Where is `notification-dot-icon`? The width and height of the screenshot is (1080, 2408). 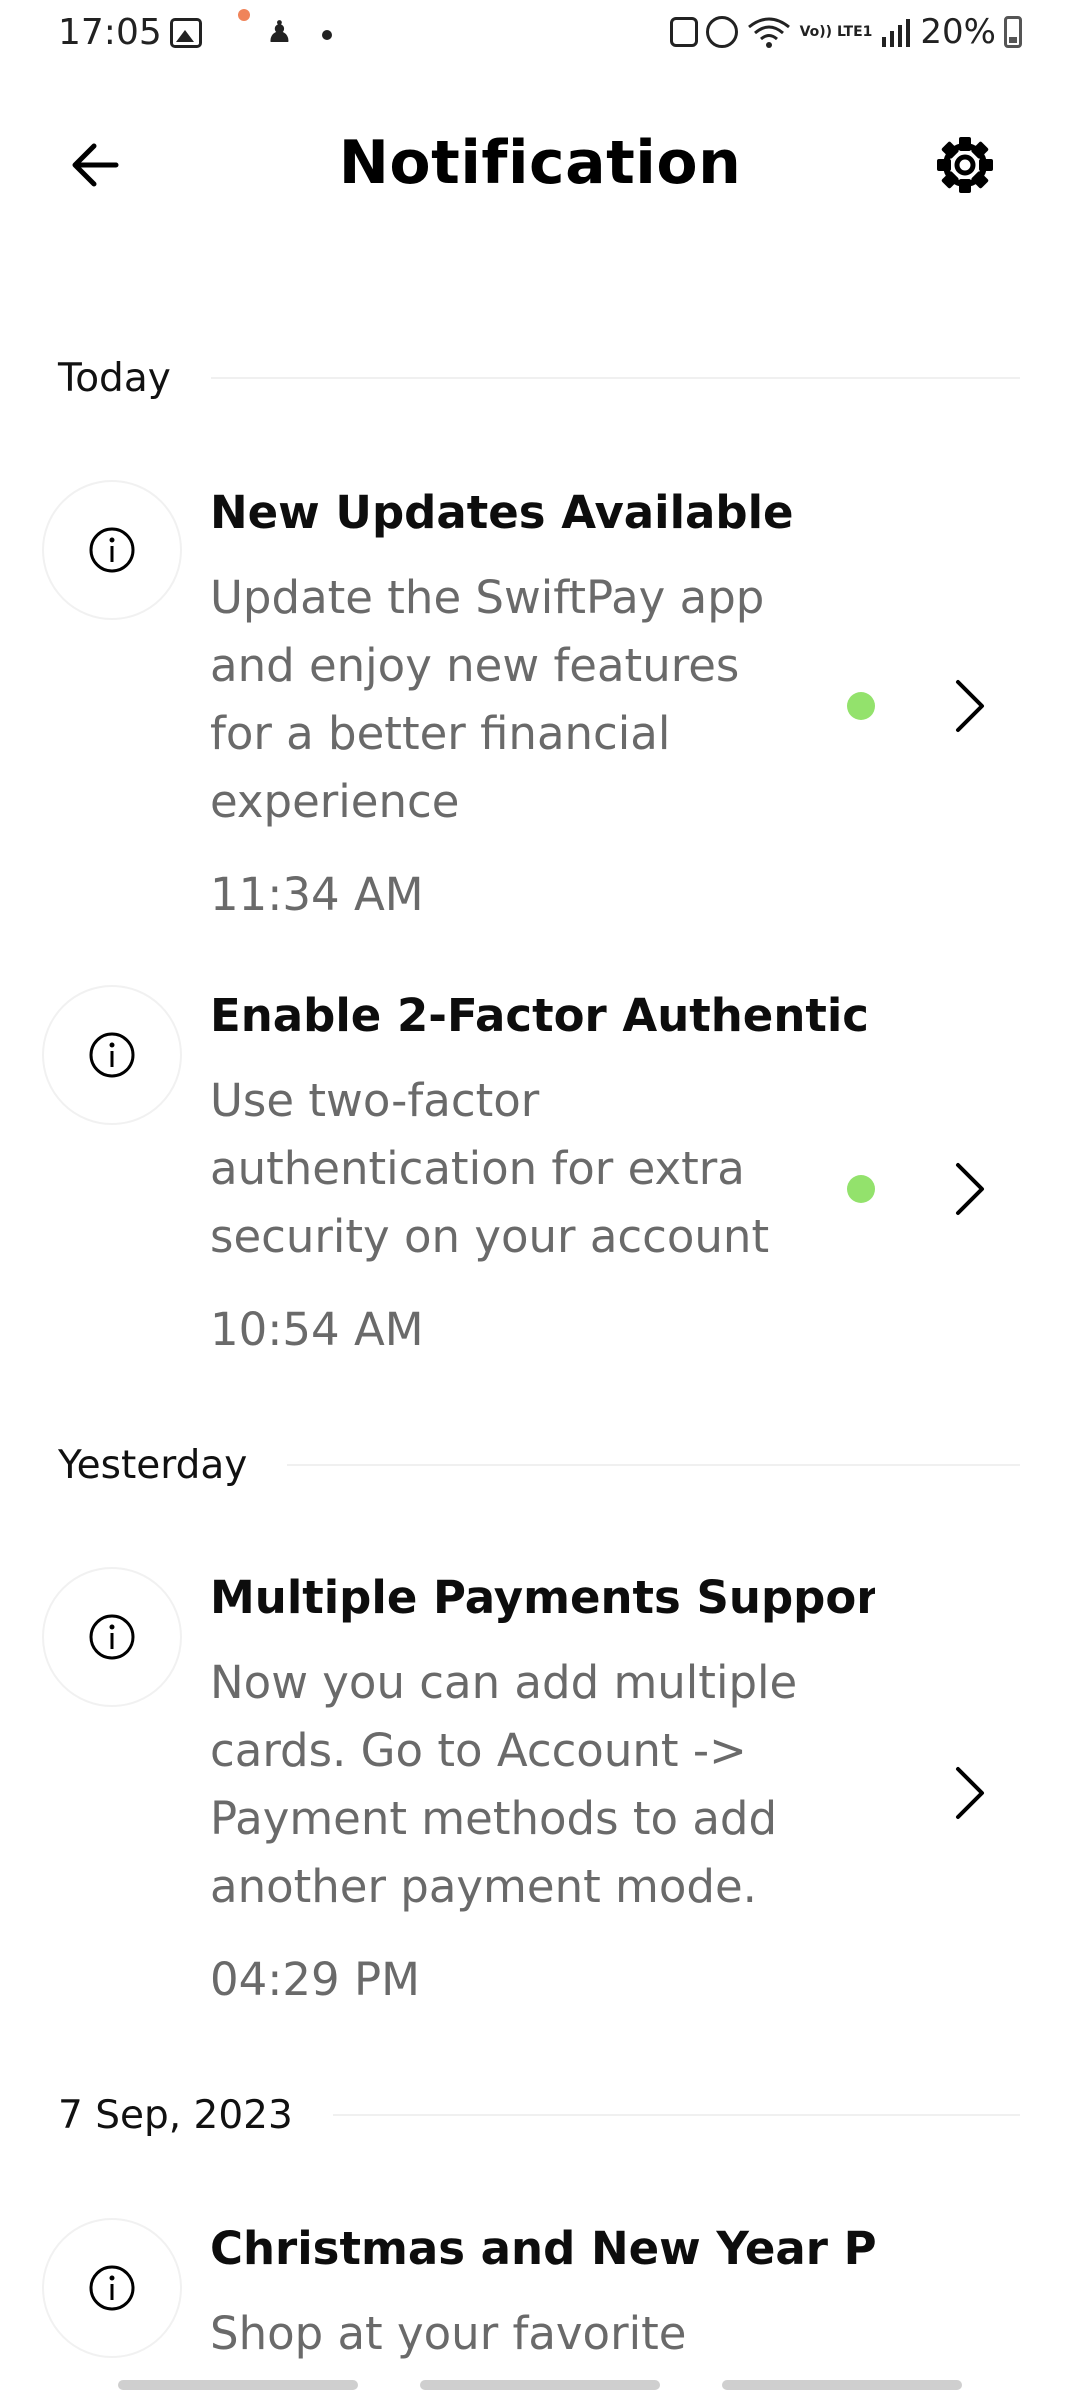
notification-dot-icon is located at coordinates (244, 15).